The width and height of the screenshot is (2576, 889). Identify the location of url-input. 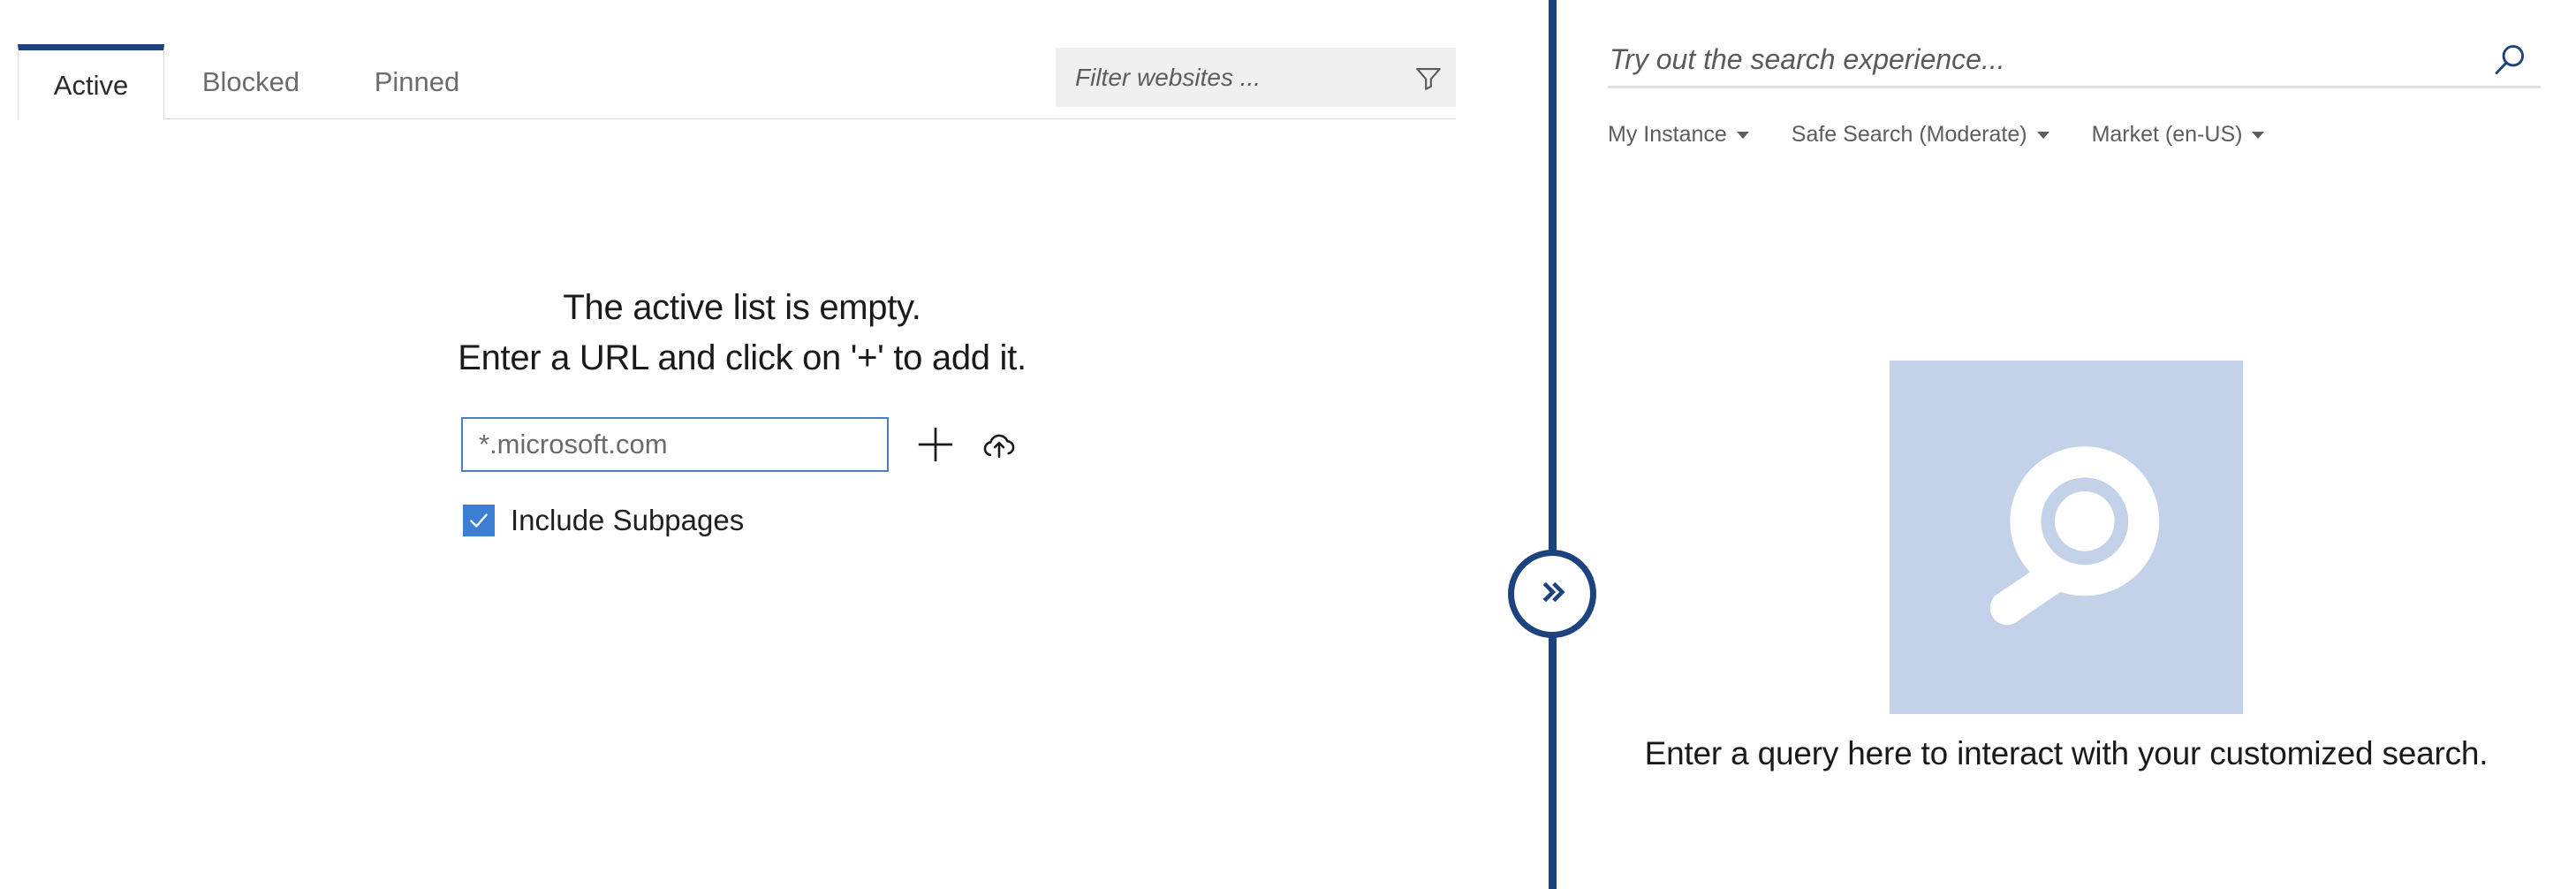
(675, 444).